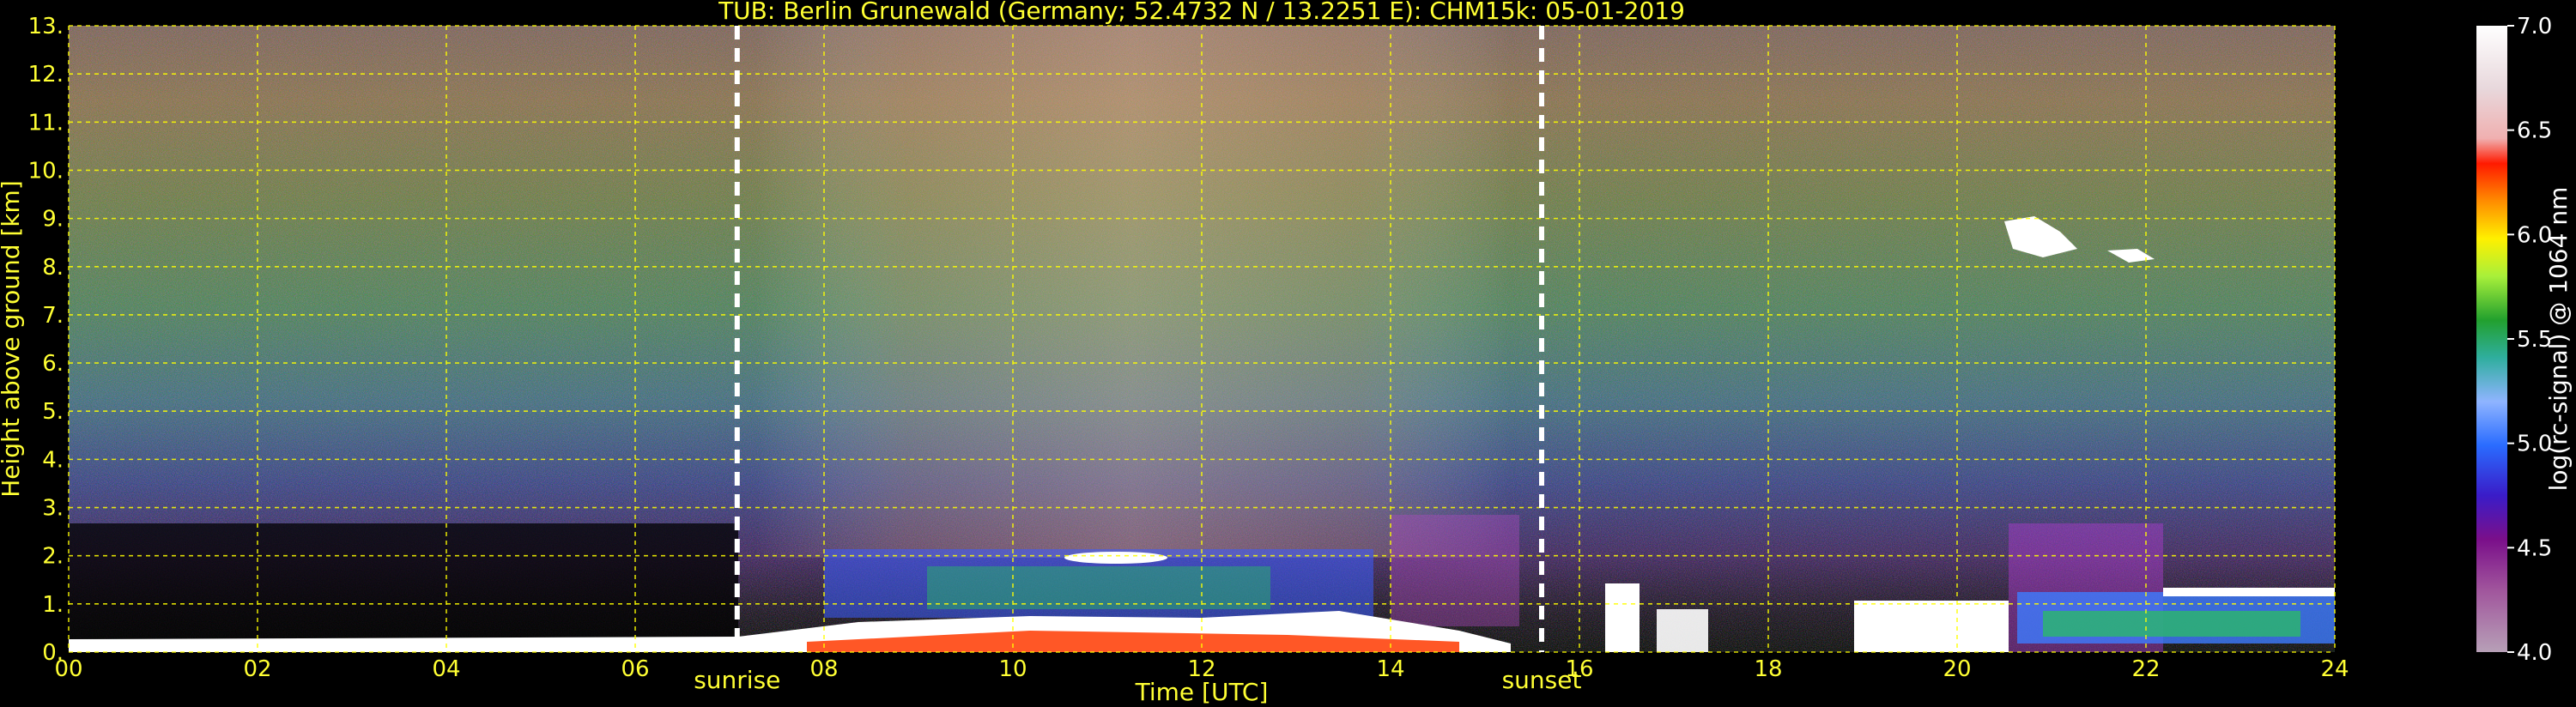  I want to click on night-aerosol-green, so click(2171, 624).